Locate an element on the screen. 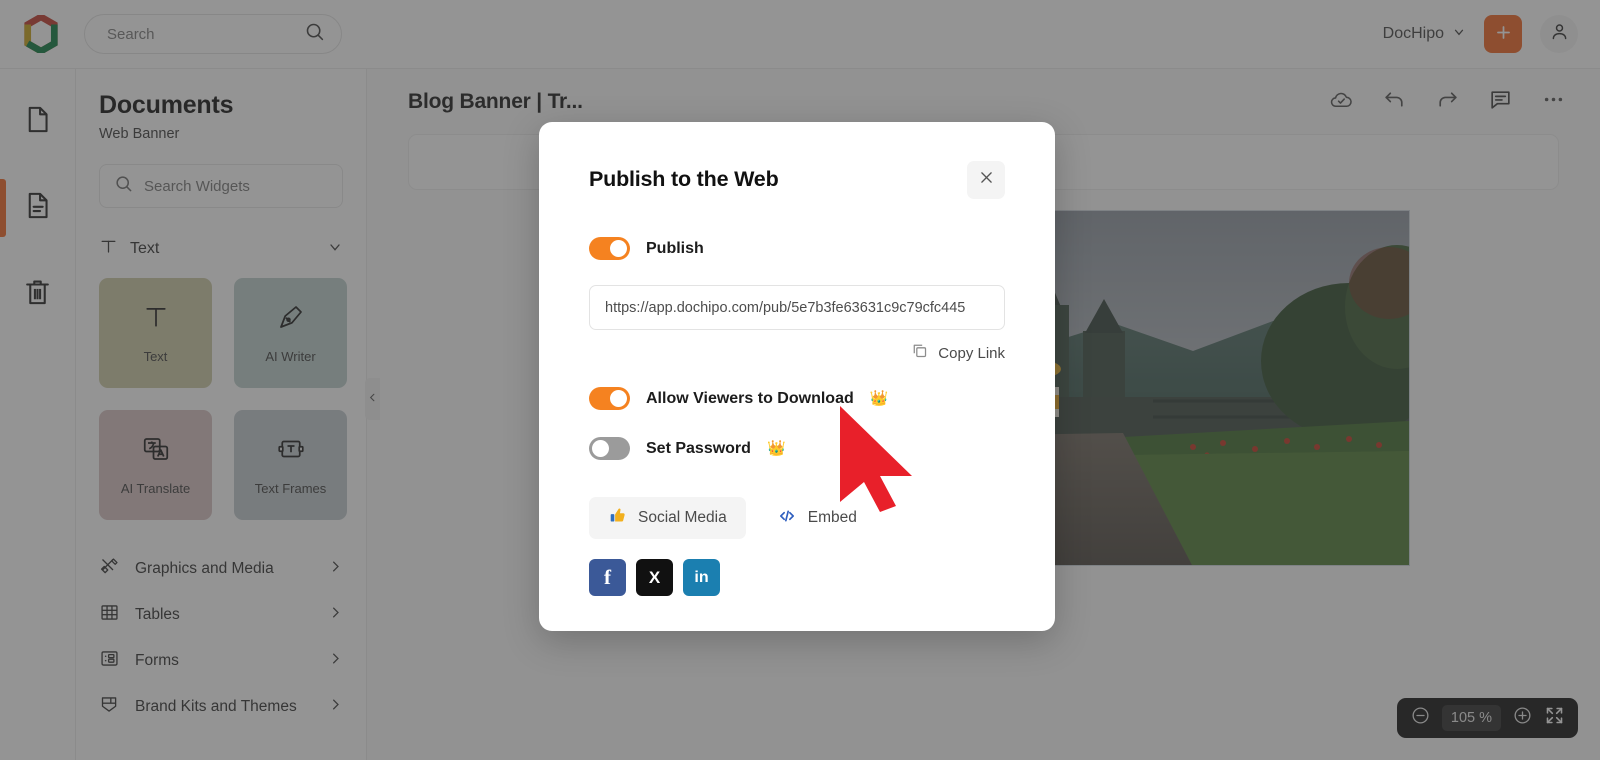 The height and width of the screenshot is (760, 1600). publish-toggle-row: Publish is located at coordinates (797, 248).